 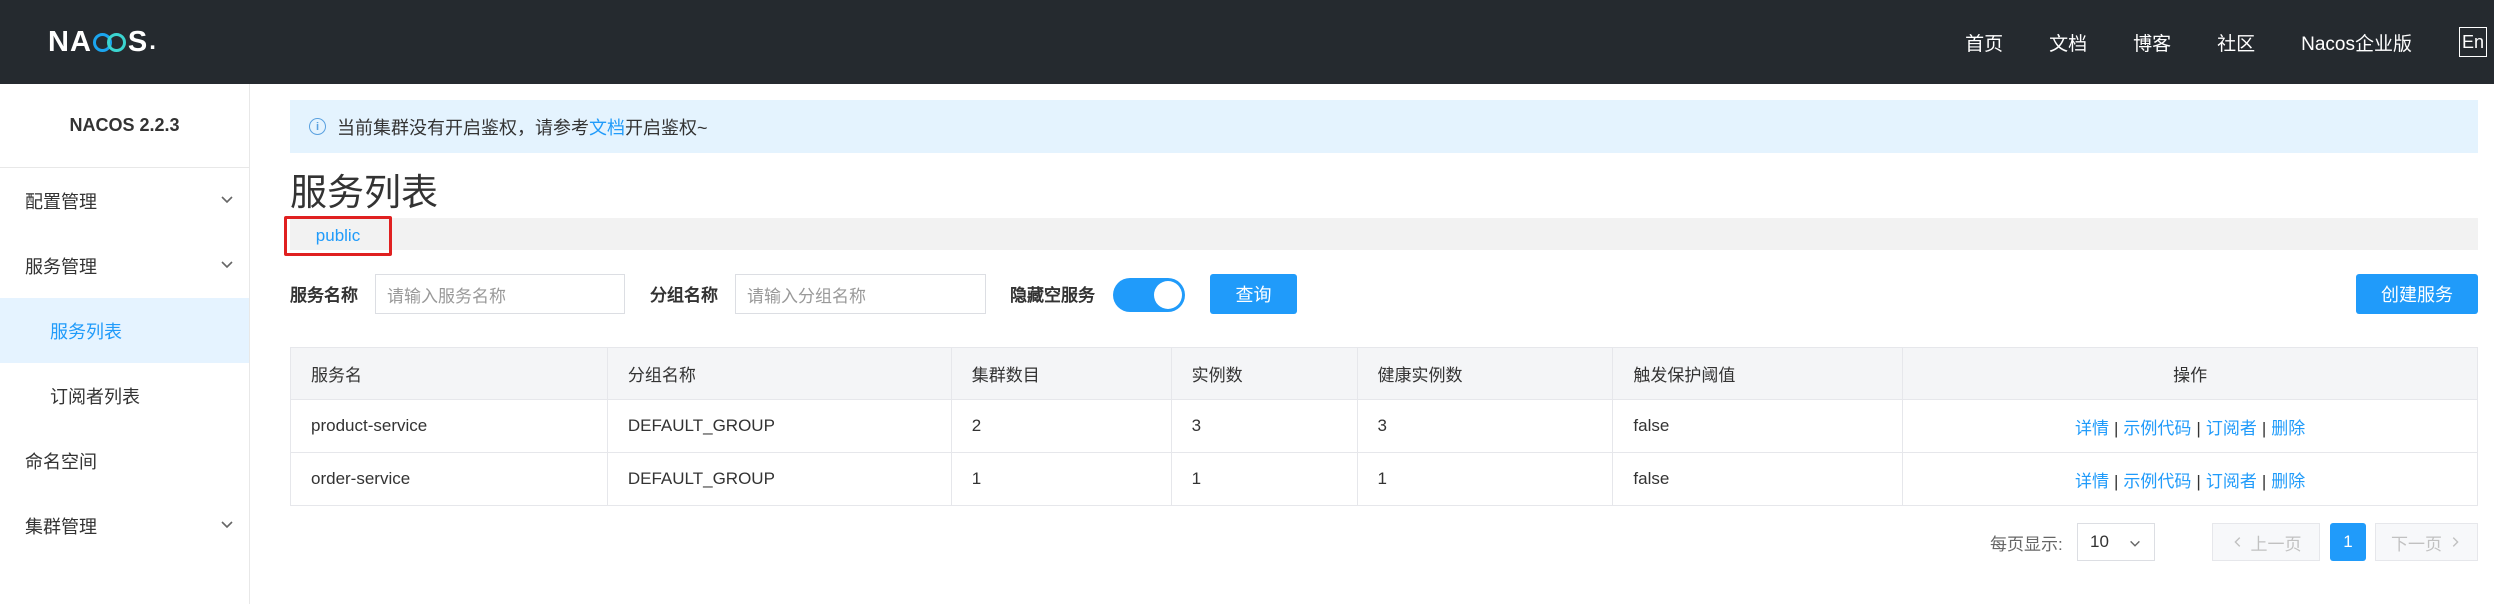 I want to click on query-button: 查询, so click(x=1253, y=294).